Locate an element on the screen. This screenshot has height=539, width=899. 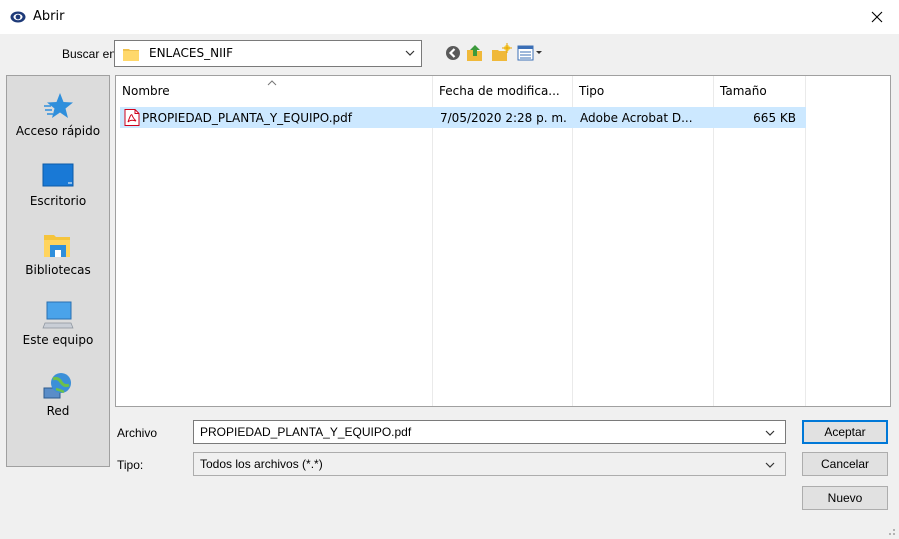
place-label: Bibliotecas is located at coordinates (58, 270).